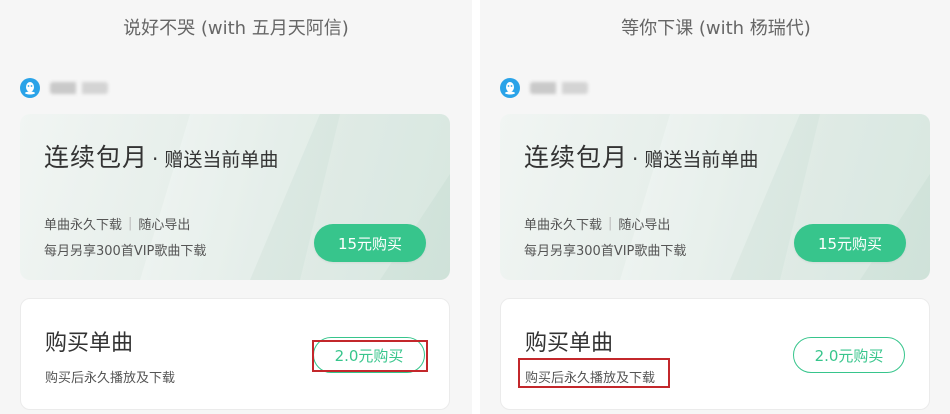 This screenshot has height=414, width=950. I want to click on panel-divider, so click(476, 207).